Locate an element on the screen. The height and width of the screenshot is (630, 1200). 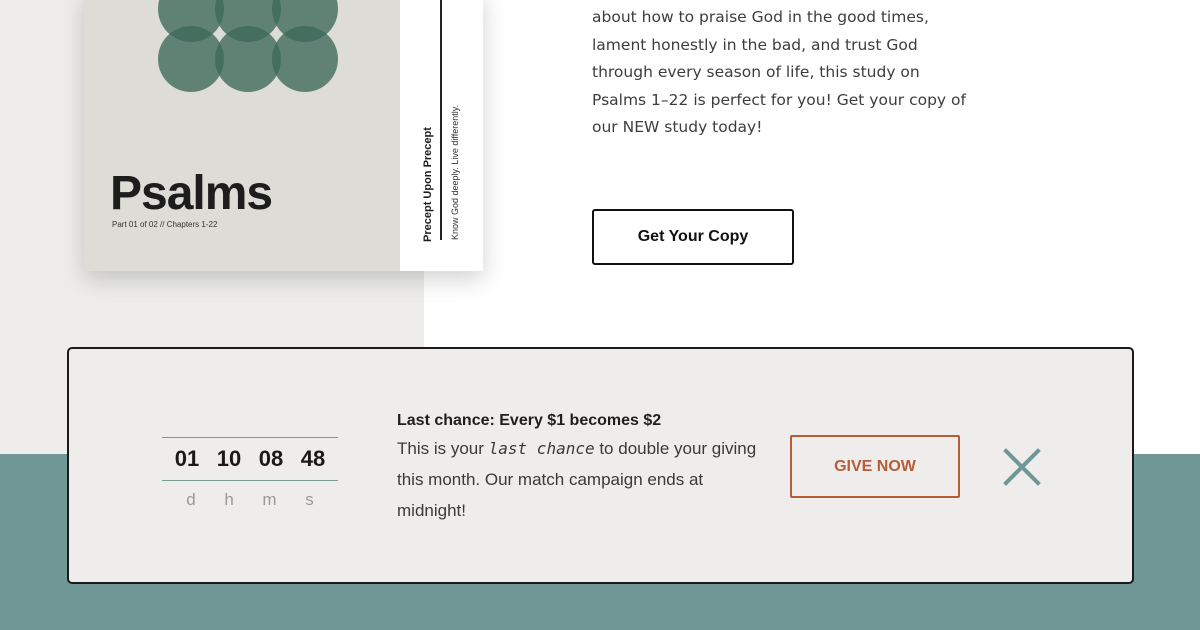
close-x-icon is located at coordinates (1022, 467).